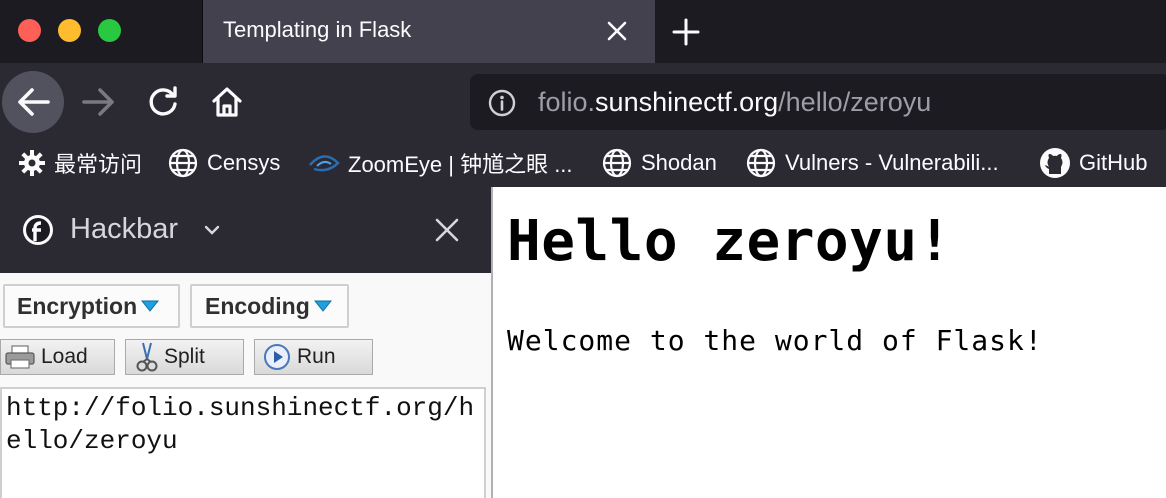 Image resolution: width=1166 pixels, height=498 pixels. What do you see at coordinates (687, 102) in the screenshot?
I see `url-domain: sunshinectf.org` at bounding box center [687, 102].